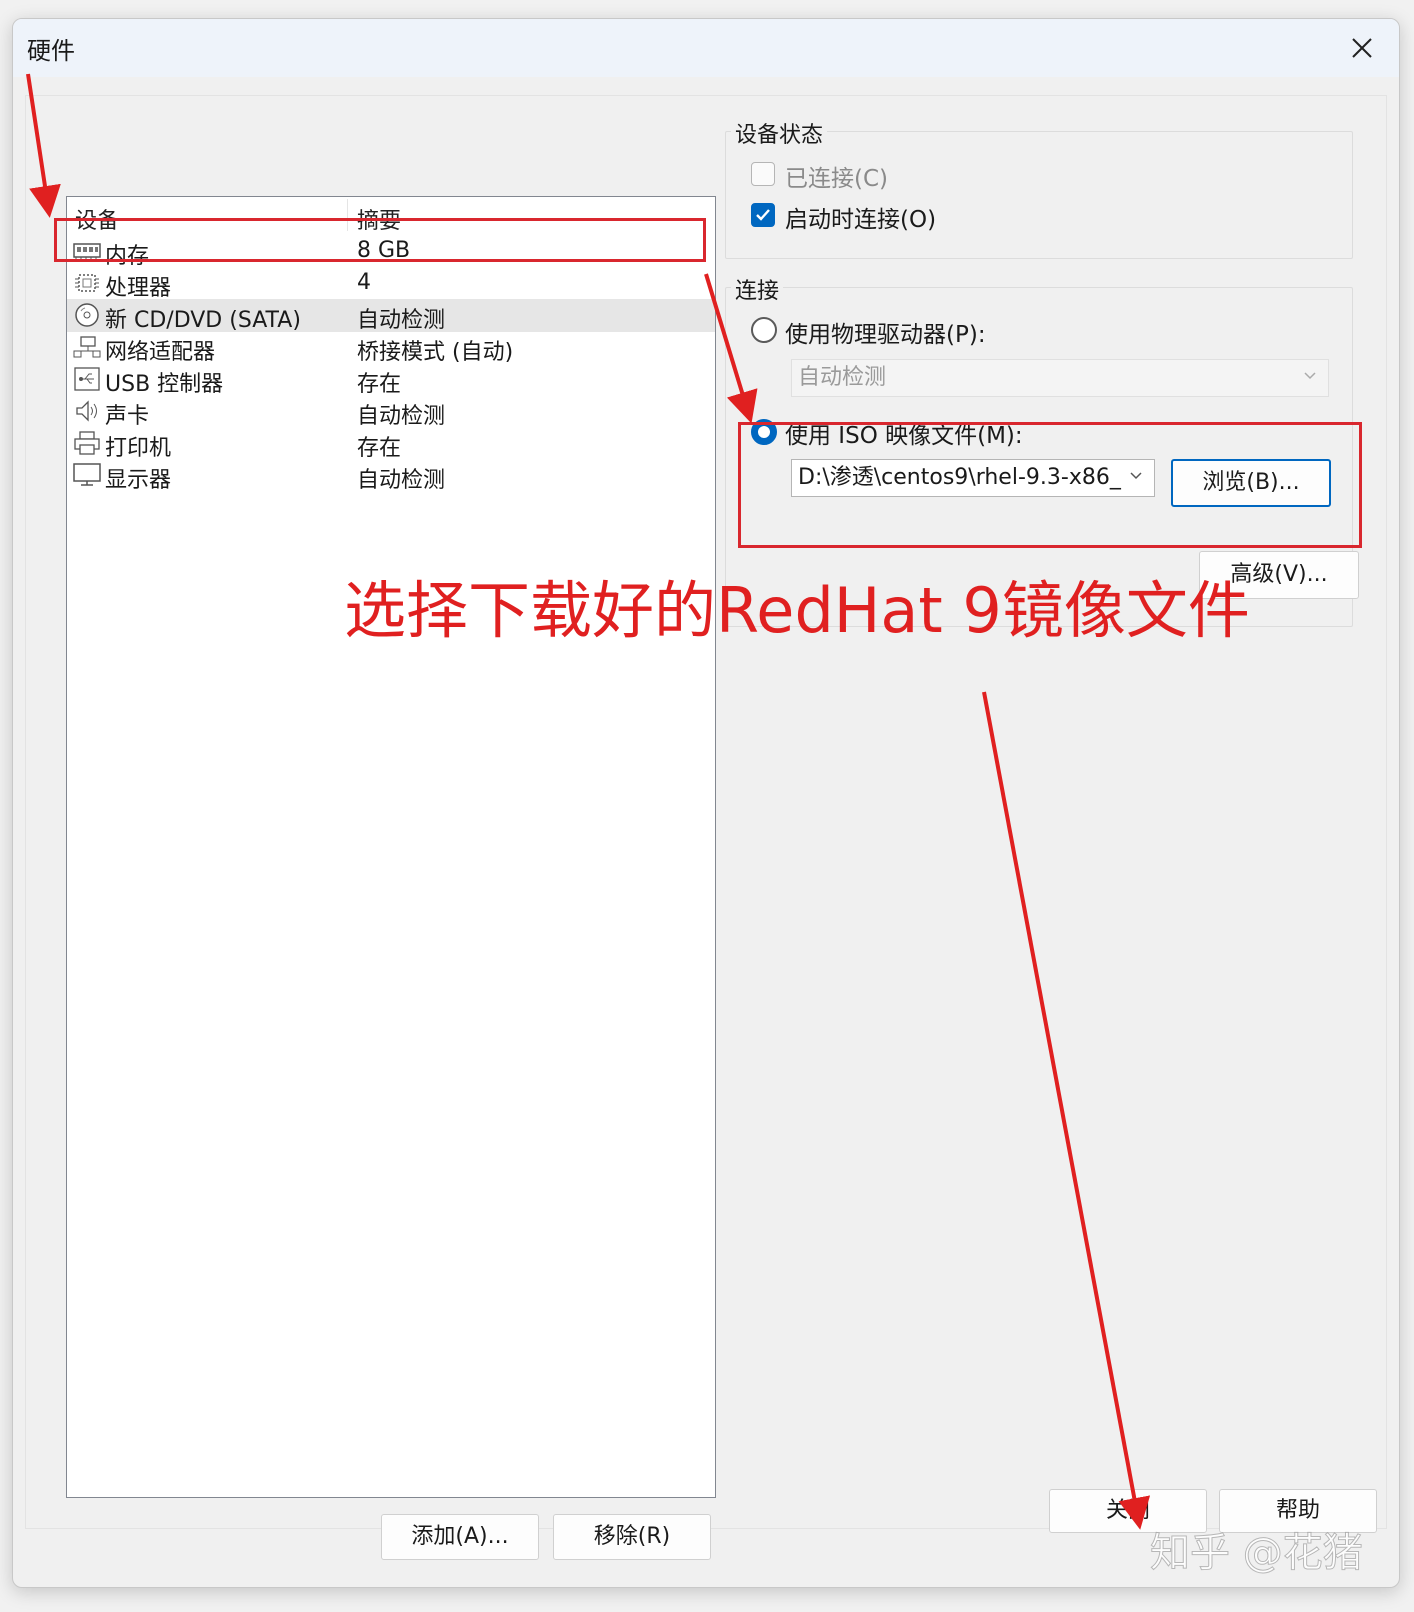  Describe the element at coordinates (203, 320) in the screenshot. I see `device-name: 新 CD/DVD (SATA)` at that location.